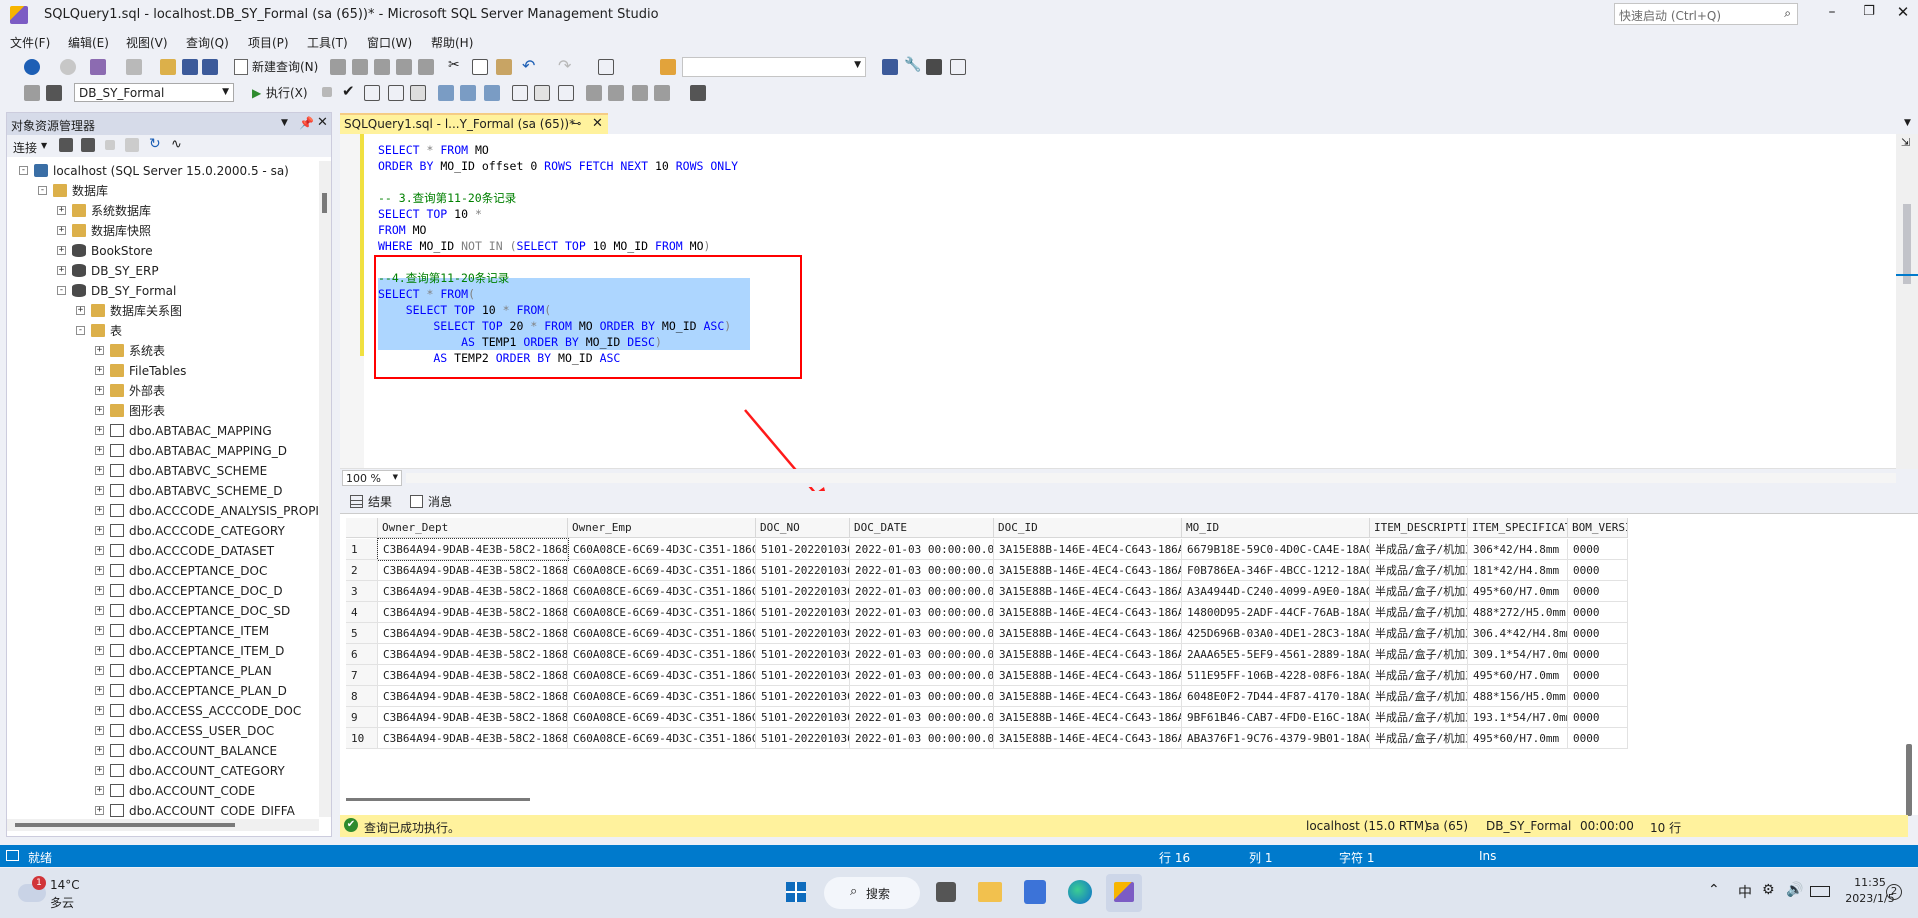  Describe the element at coordinates (362, 528) in the screenshot. I see `grid-corner` at that location.